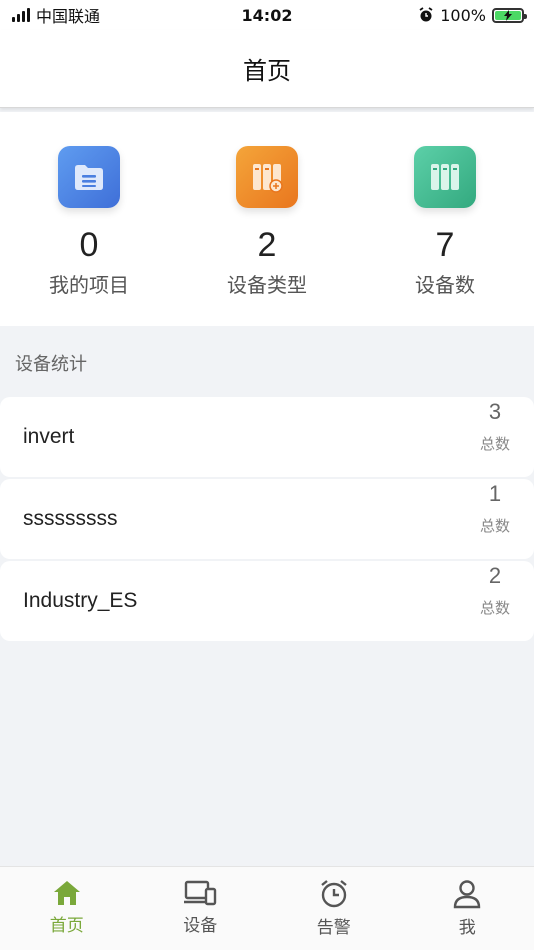 The height and width of the screenshot is (950, 534). I want to click on stat-device-count: 7 设备数, so click(445, 219).